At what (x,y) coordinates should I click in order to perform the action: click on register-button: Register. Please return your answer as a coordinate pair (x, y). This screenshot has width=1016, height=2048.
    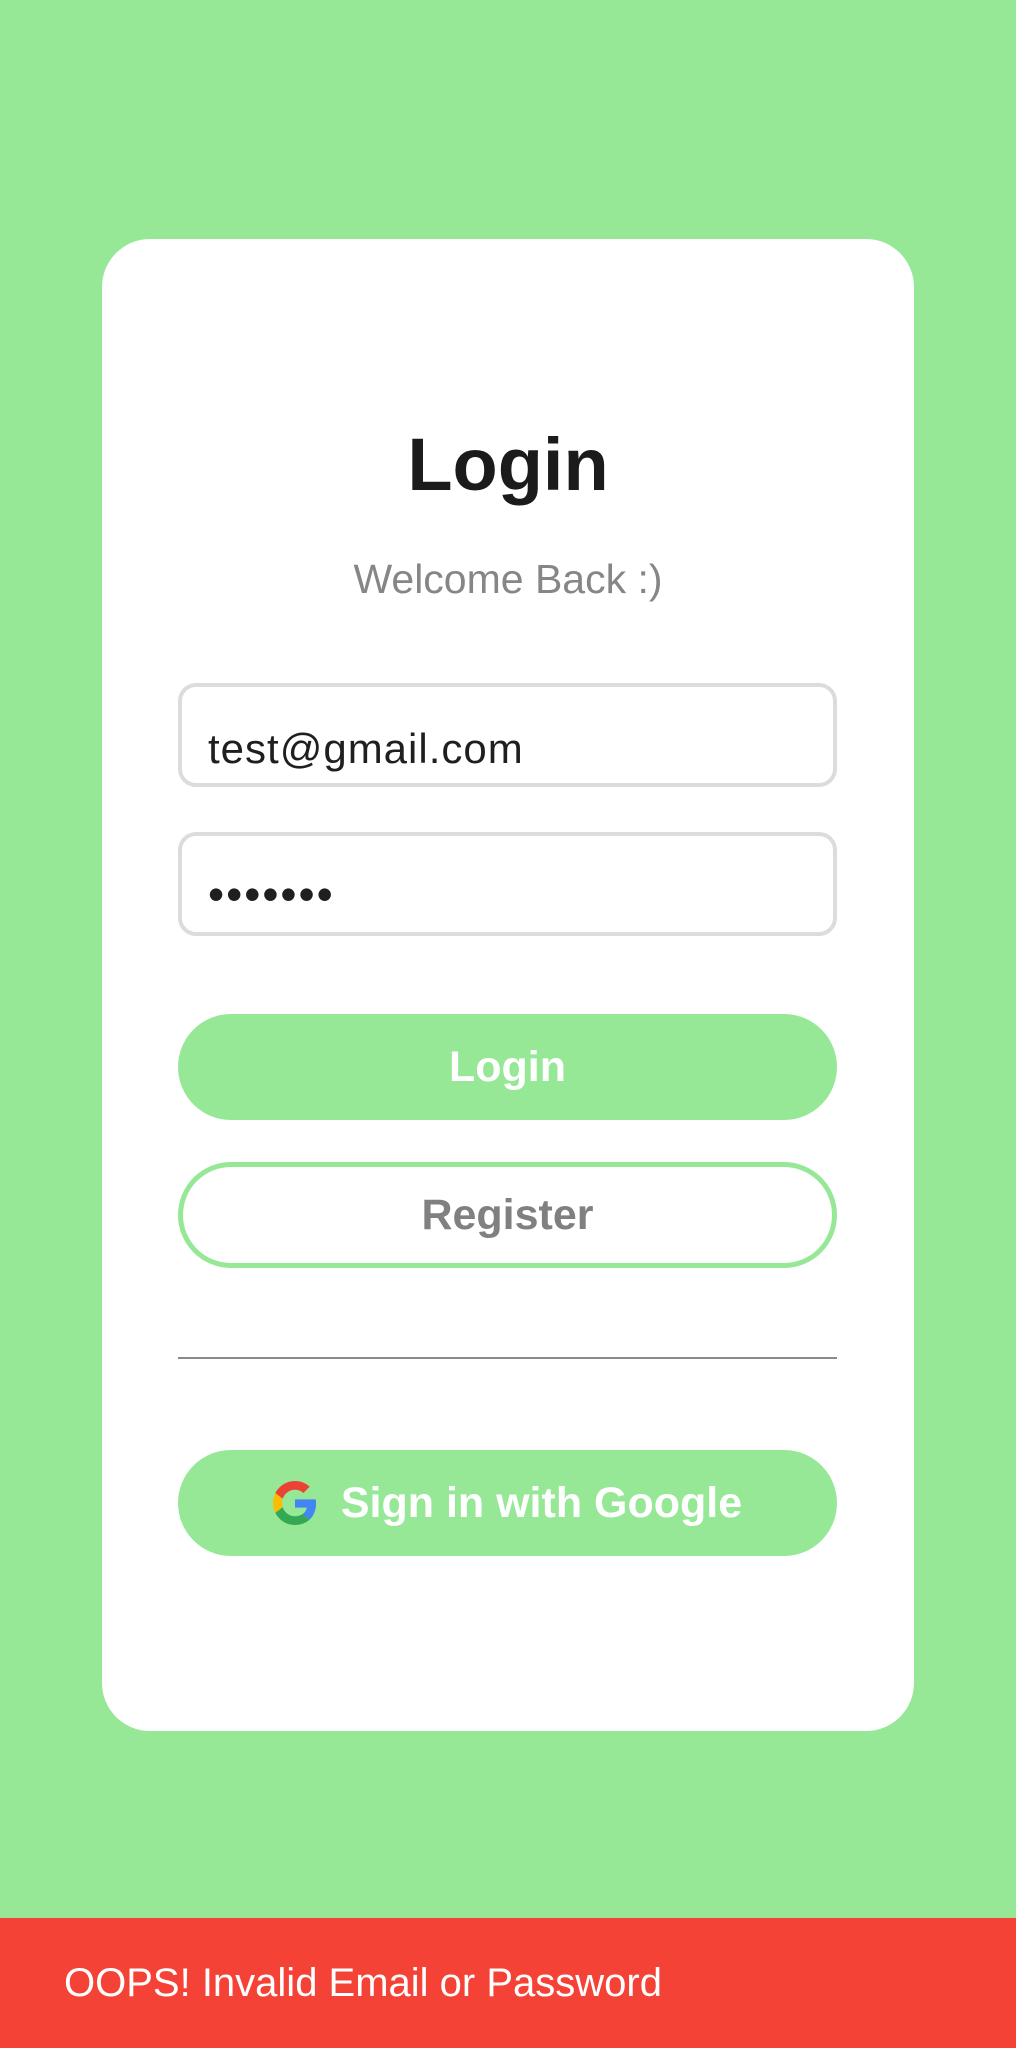
    Looking at the image, I should click on (507, 1215).